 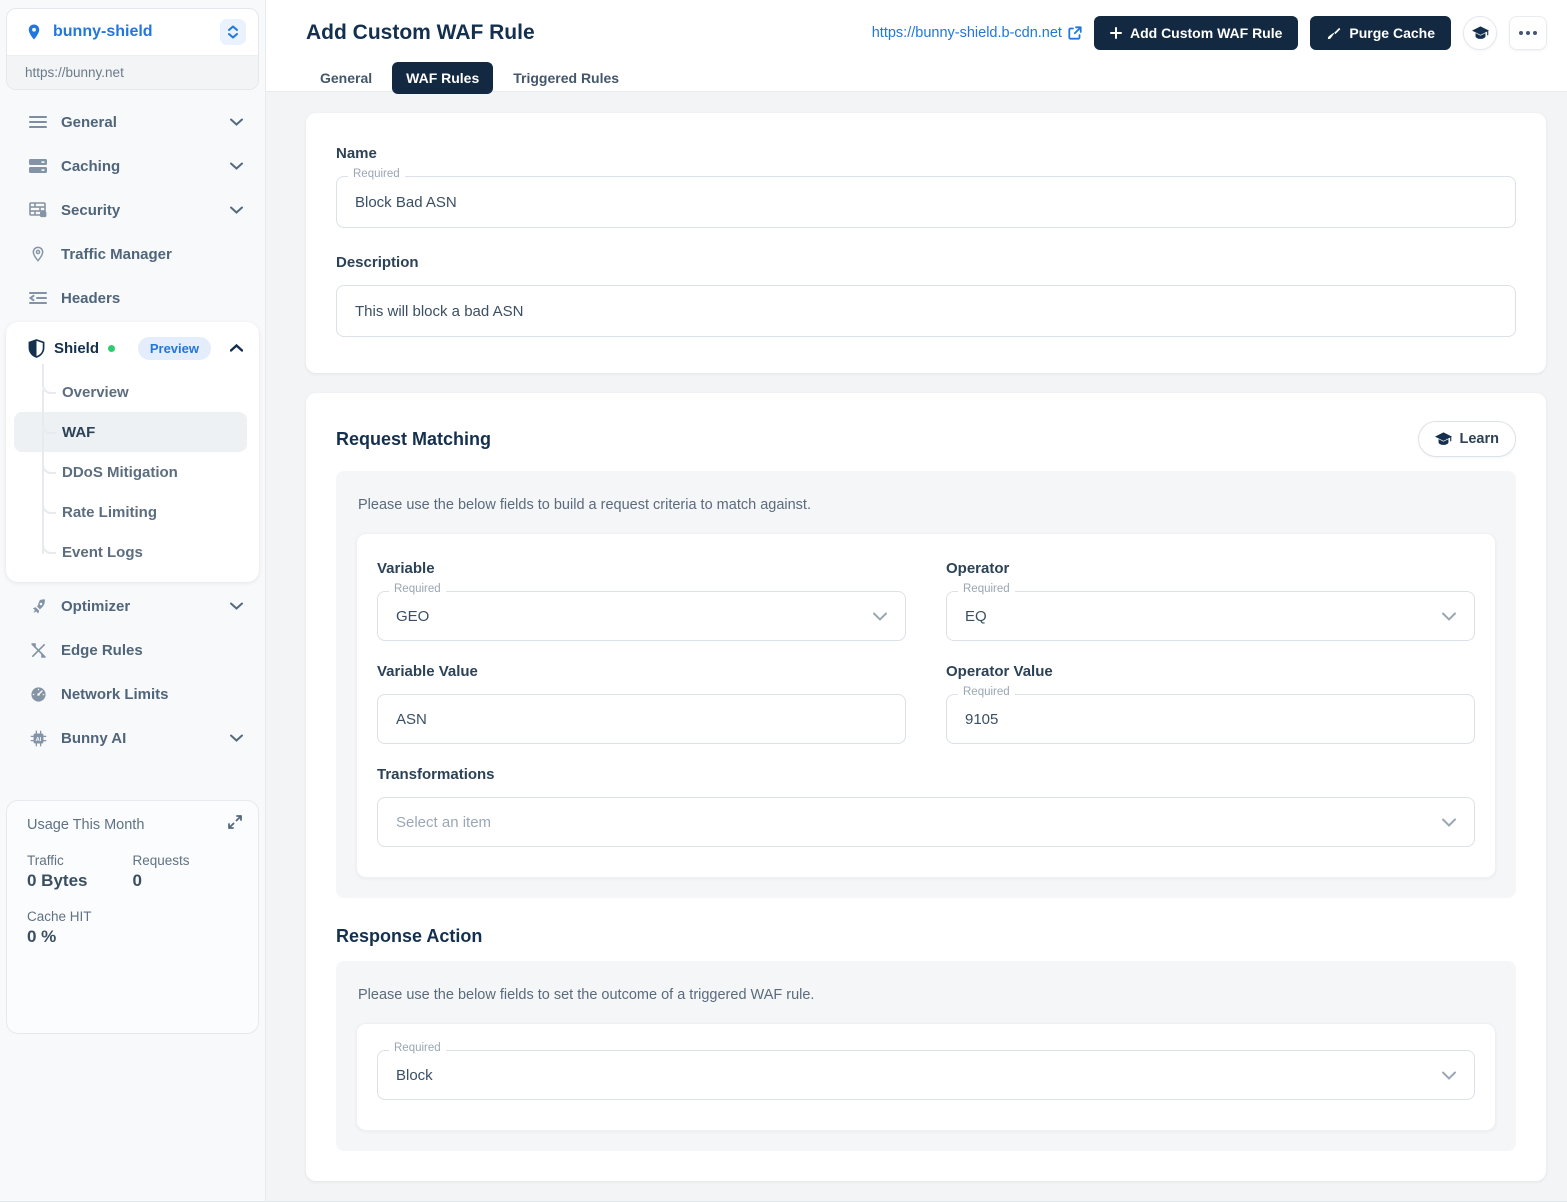 What do you see at coordinates (132, 738) in the screenshot?
I see `sidebar-item-bunny-ai: AI Bunny AI` at bounding box center [132, 738].